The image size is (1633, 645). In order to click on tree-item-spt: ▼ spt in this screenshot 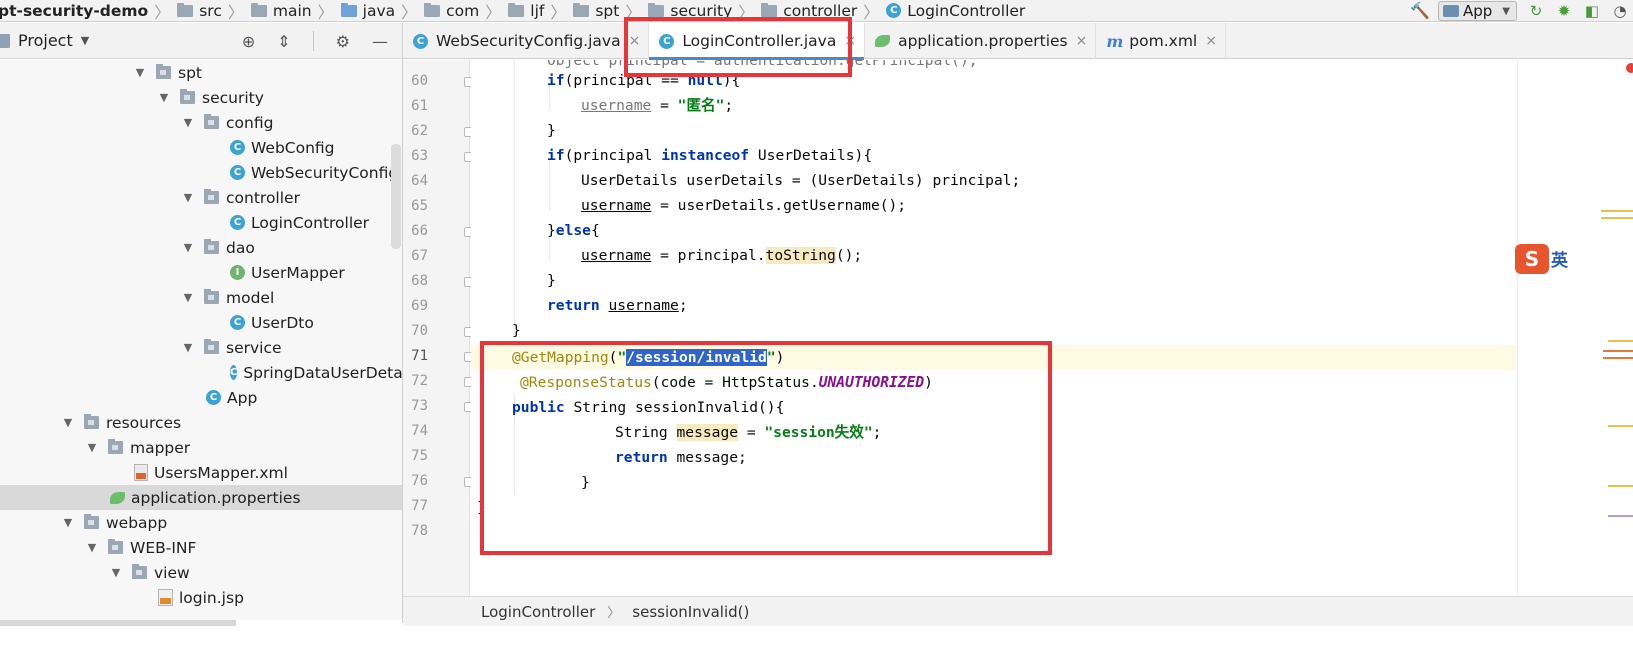, I will do `click(201, 72)`.